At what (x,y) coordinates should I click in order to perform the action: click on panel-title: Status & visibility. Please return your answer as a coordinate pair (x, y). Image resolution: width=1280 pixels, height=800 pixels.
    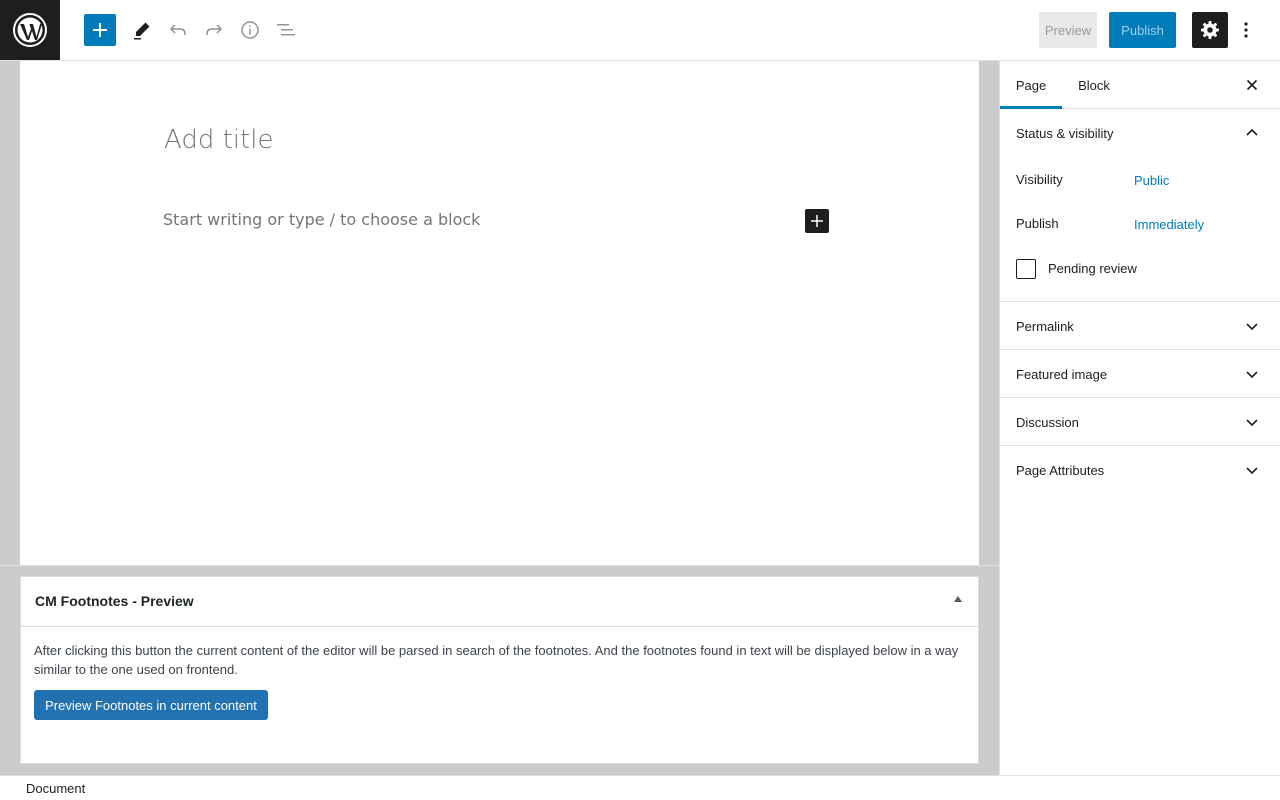
    Looking at the image, I should click on (1065, 133).